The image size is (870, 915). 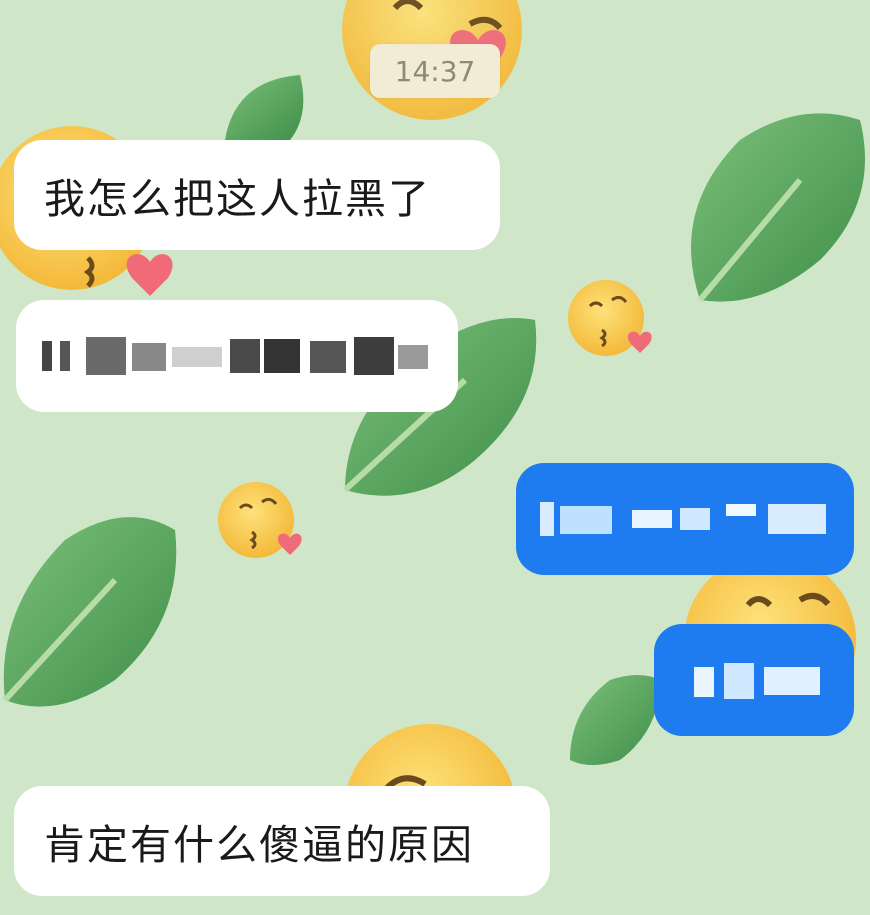 What do you see at coordinates (435, 71) in the screenshot?
I see `message-timestamp: 14:37` at bounding box center [435, 71].